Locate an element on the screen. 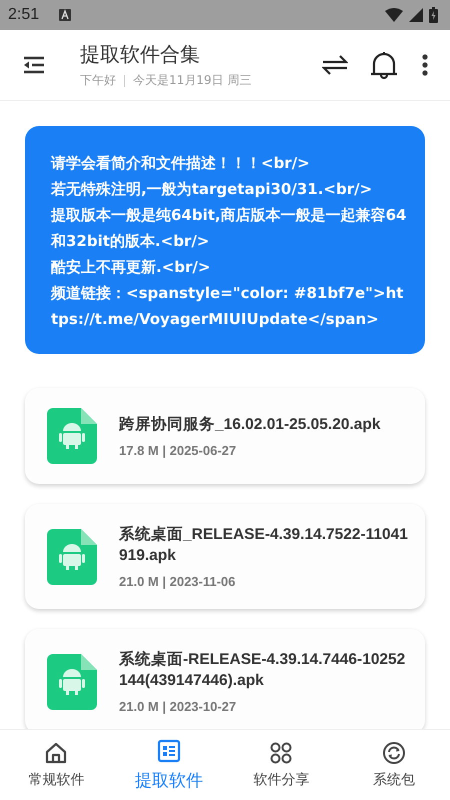  sync-icon is located at coordinates (394, 753).